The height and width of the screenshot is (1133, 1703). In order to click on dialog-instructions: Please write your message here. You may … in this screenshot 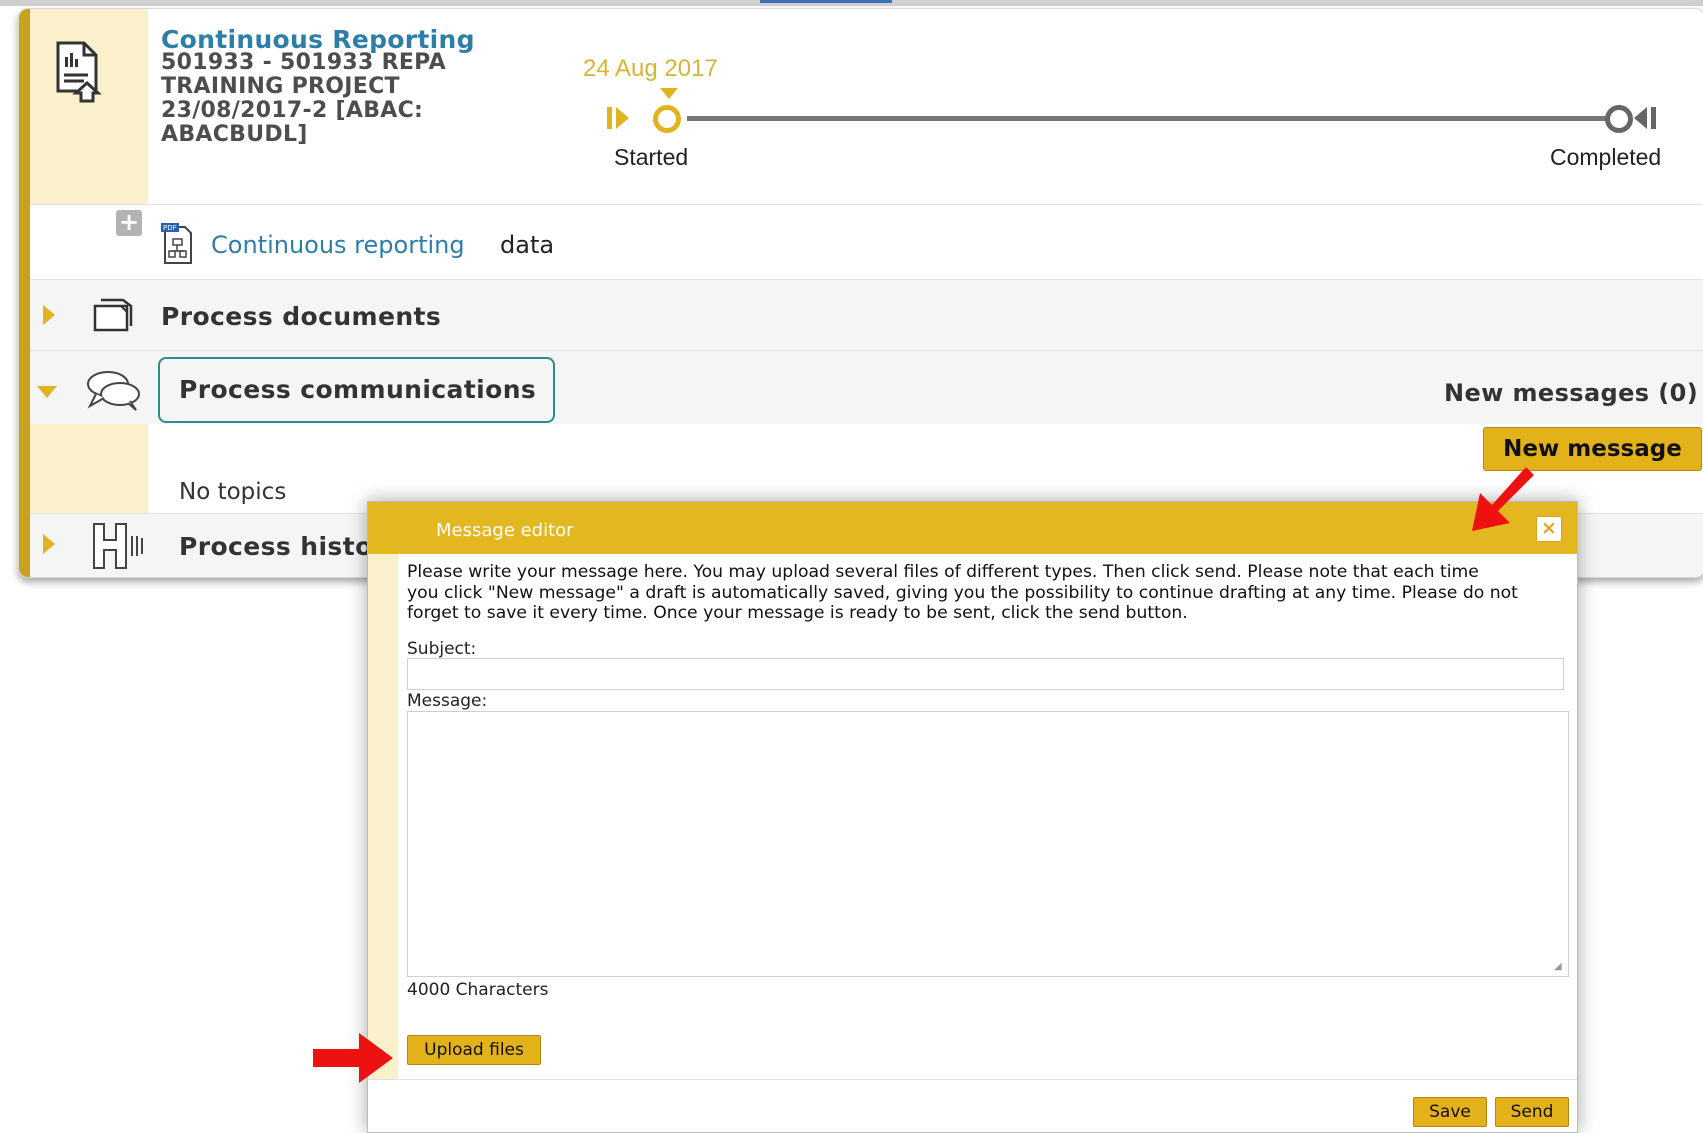, I will do `click(987, 593)`.